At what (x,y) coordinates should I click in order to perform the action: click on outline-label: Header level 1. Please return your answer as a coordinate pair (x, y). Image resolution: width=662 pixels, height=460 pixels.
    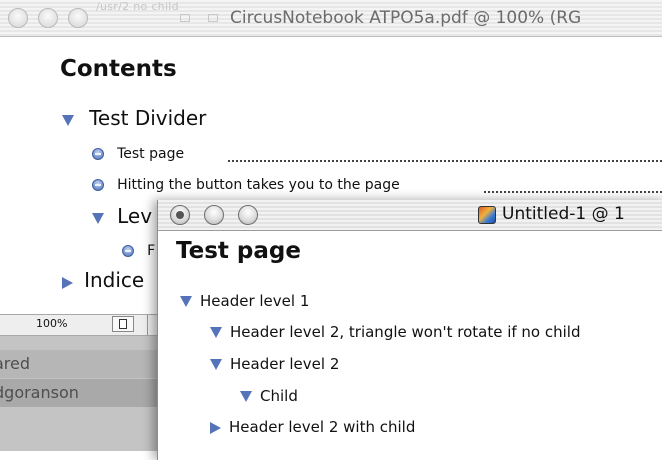
    Looking at the image, I should click on (255, 301).